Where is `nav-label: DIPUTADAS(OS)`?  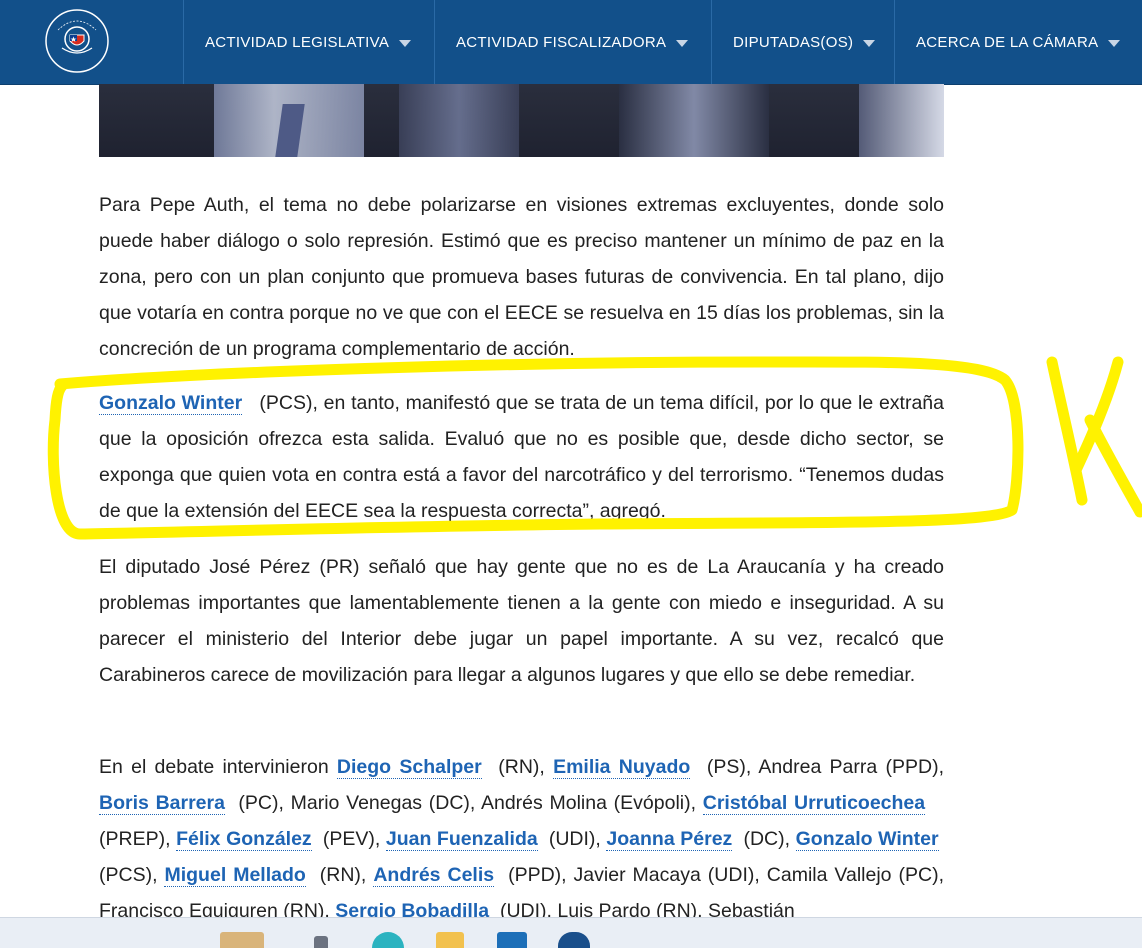
nav-label: DIPUTADAS(OS) is located at coordinates (793, 42).